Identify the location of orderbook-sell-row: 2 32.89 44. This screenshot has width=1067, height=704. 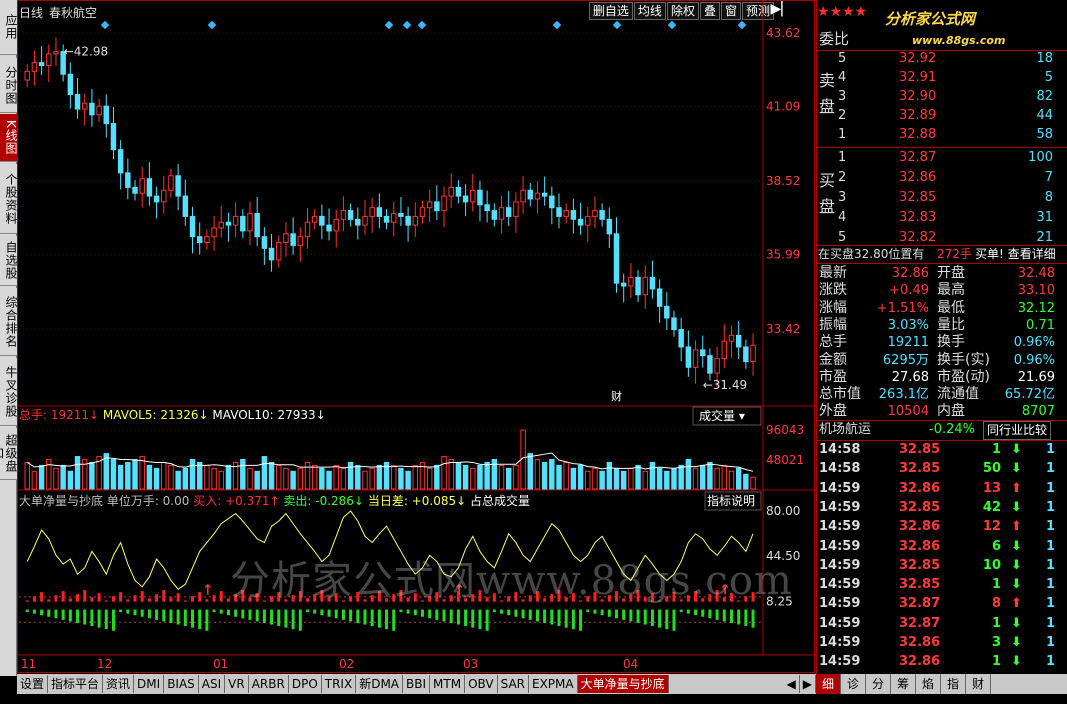
(939, 115).